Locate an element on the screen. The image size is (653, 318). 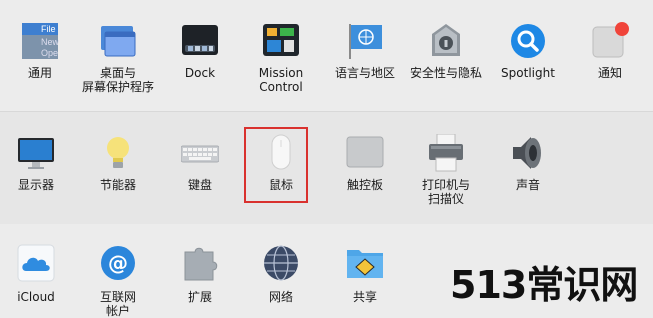
pane-label: 打印机与 扫描仪 is located at coordinates (445, 192).